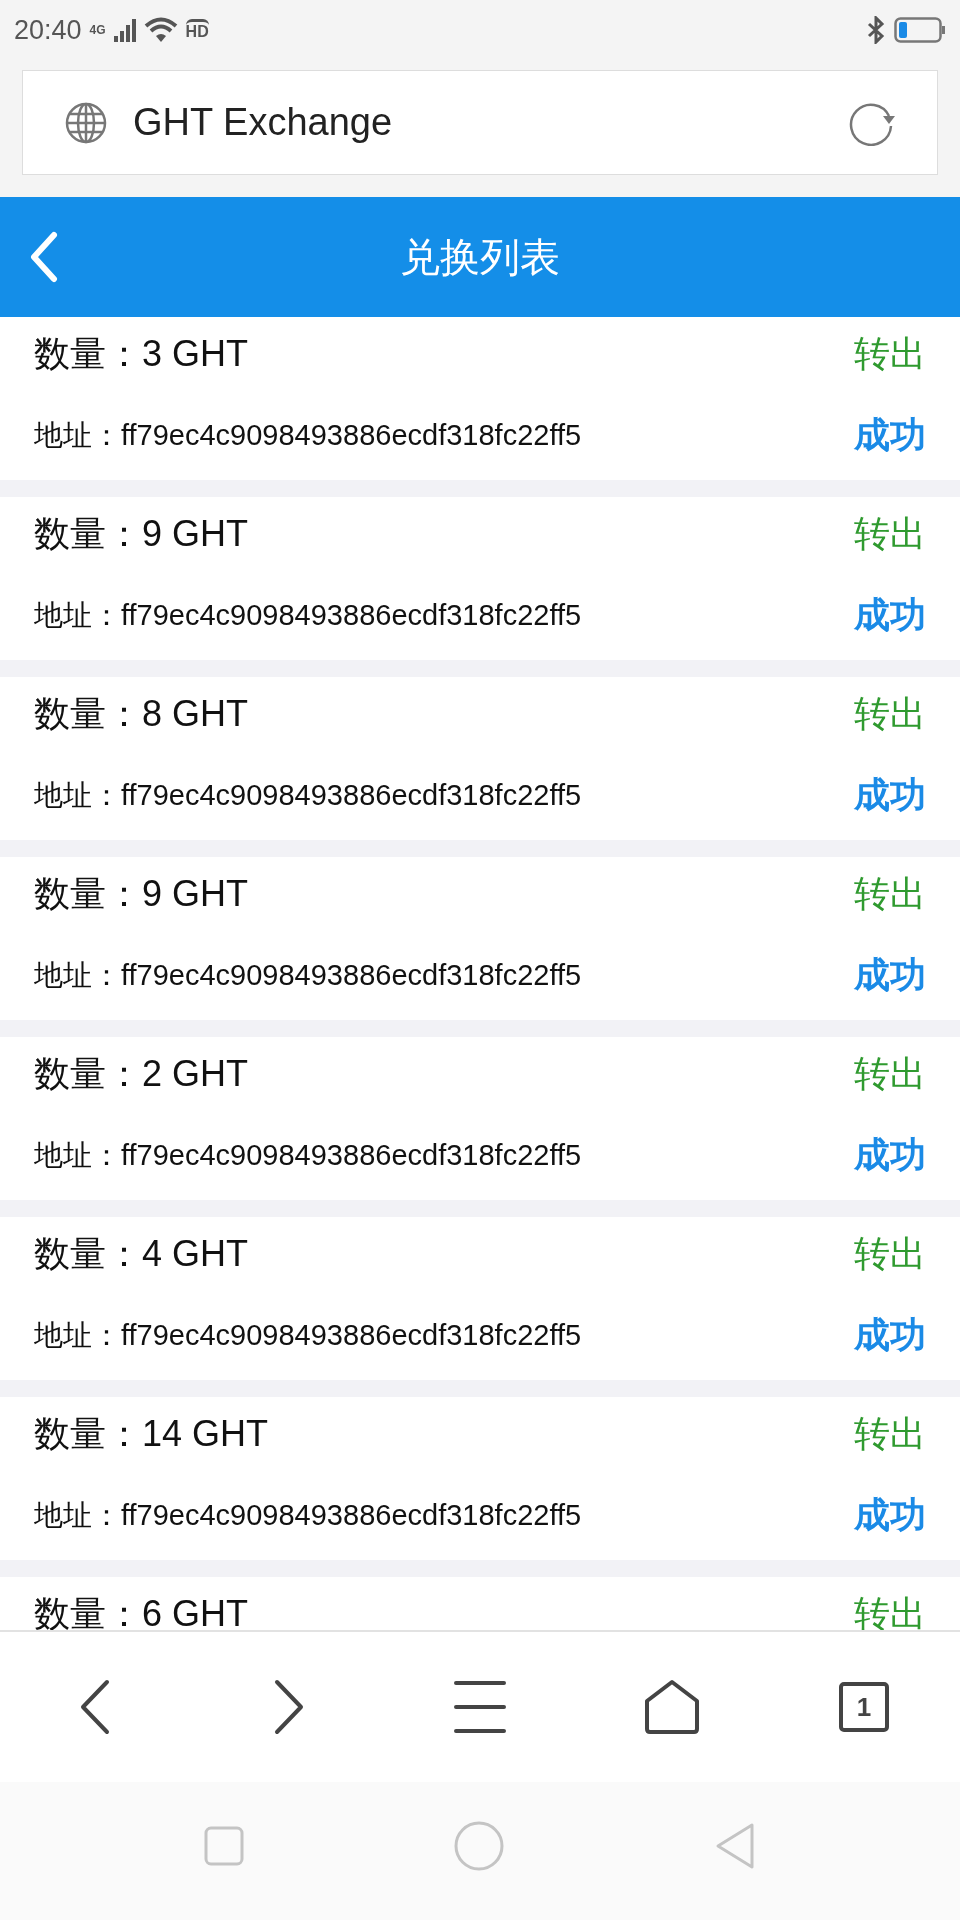 This screenshot has width=960, height=1920. Describe the element at coordinates (197, 30) in the screenshot. I see `hd-label: HD` at that location.